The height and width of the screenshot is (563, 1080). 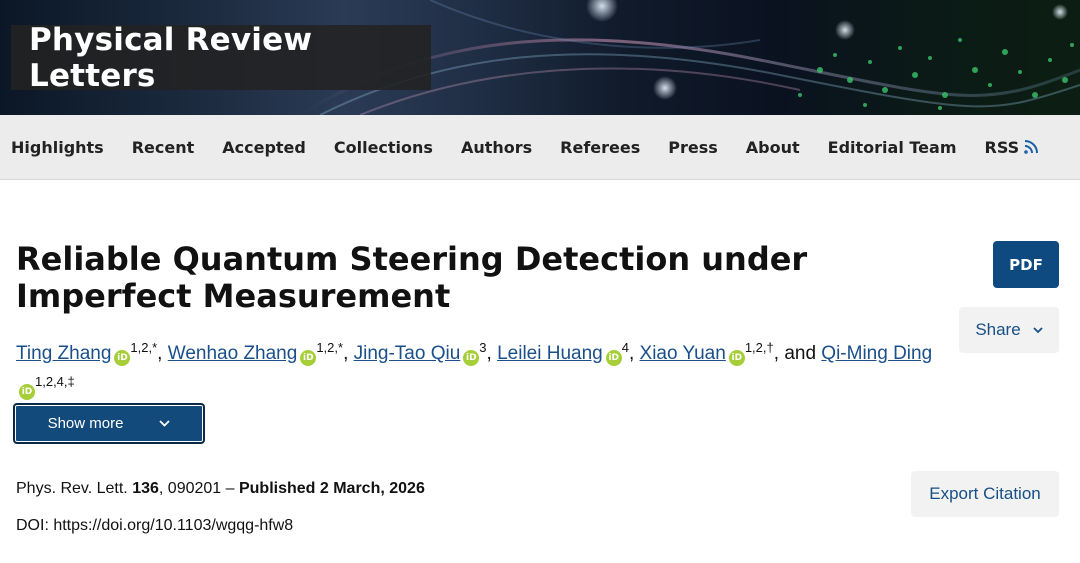 What do you see at coordinates (483, 347) in the screenshot?
I see `author-affiliation: 3` at bounding box center [483, 347].